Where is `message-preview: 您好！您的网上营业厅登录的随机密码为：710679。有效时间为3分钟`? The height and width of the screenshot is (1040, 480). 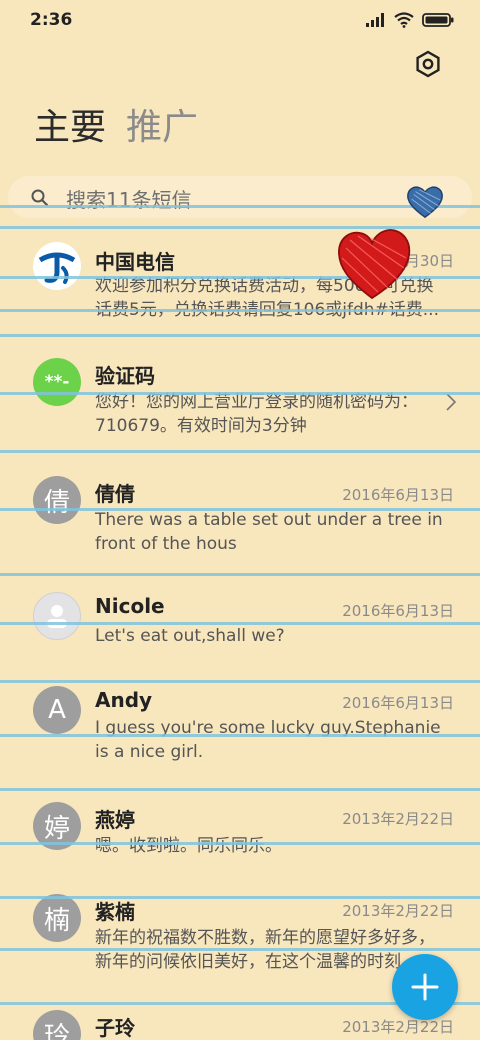 message-preview: 您好！您的网上营业厅登录的随机密码为：710679。有效时间为3分钟 is located at coordinates (256, 414).